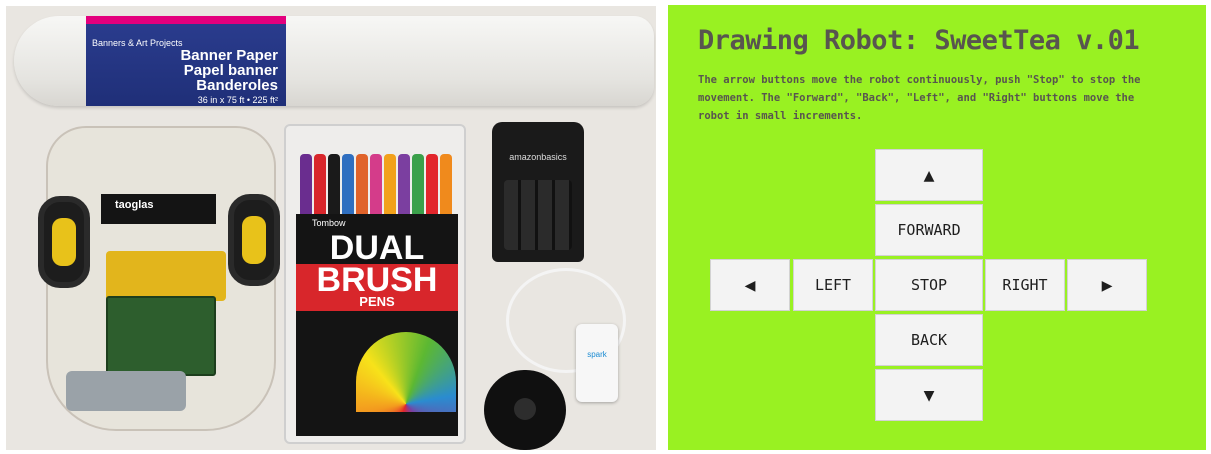 Image resolution: width=1211 pixels, height=454 pixels. I want to click on umbrella-graphic, so click(406, 372).